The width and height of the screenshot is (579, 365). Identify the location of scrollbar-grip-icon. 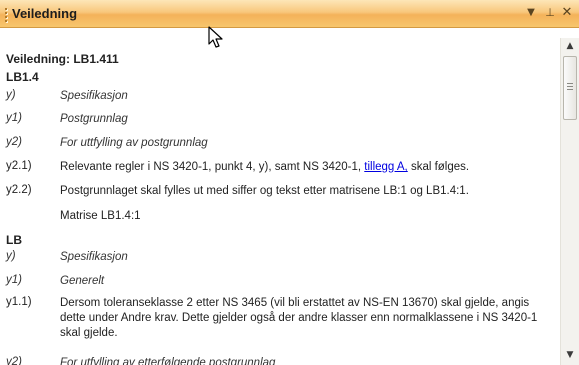
(570, 87).